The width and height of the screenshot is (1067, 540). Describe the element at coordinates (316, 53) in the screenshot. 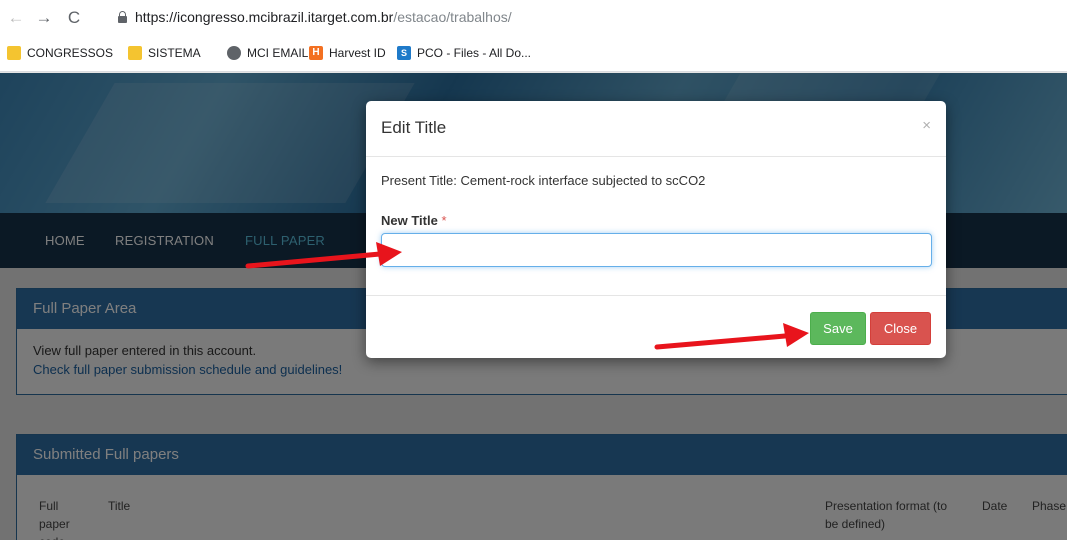

I see `harvest-icon: H` at that location.